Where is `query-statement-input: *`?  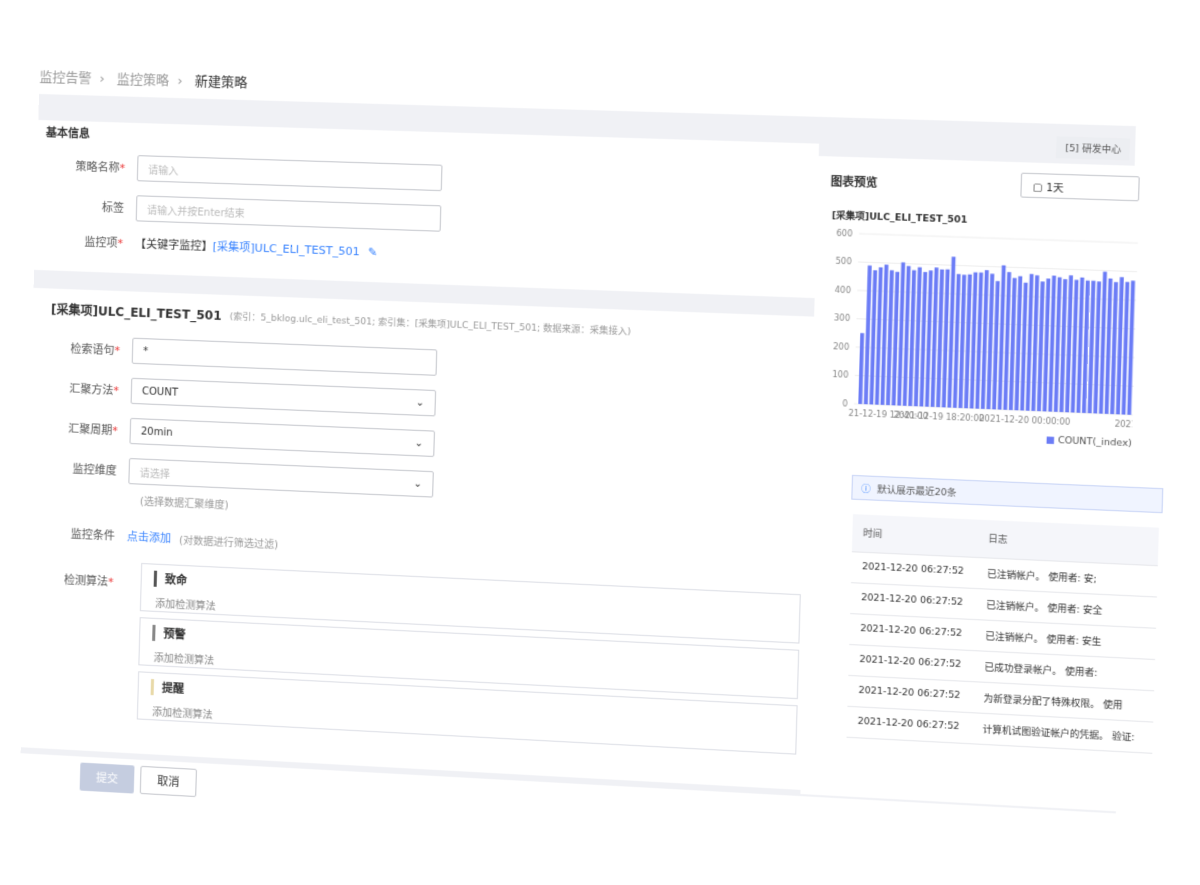 query-statement-input: * is located at coordinates (284, 356).